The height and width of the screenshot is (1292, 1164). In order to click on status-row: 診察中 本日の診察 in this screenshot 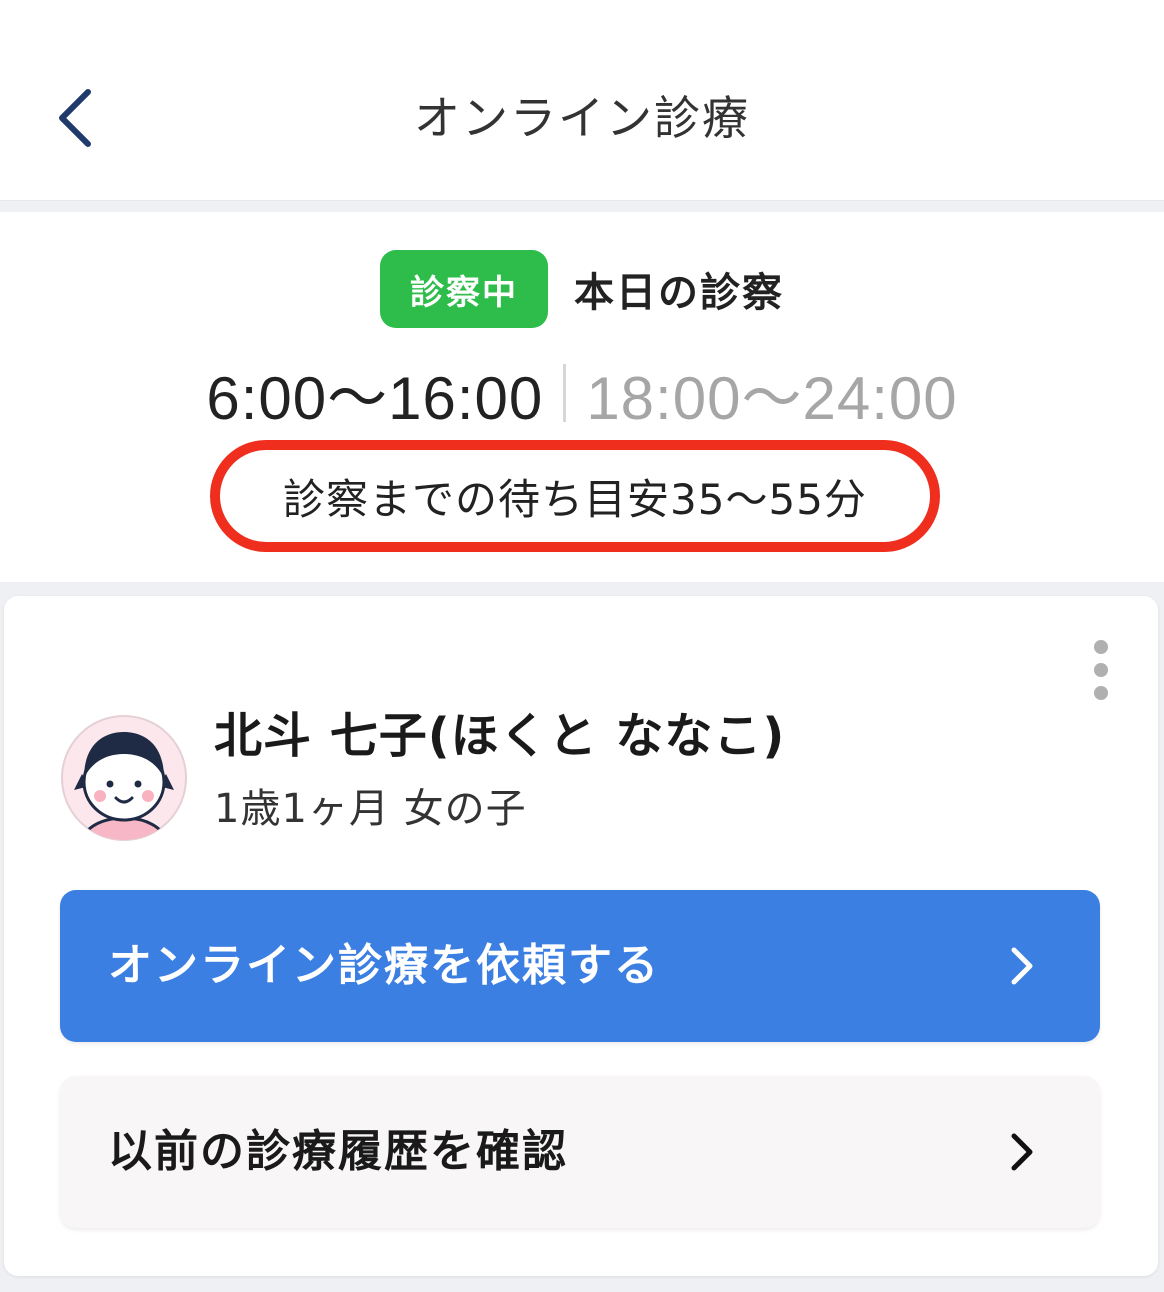, I will do `click(582, 289)`.